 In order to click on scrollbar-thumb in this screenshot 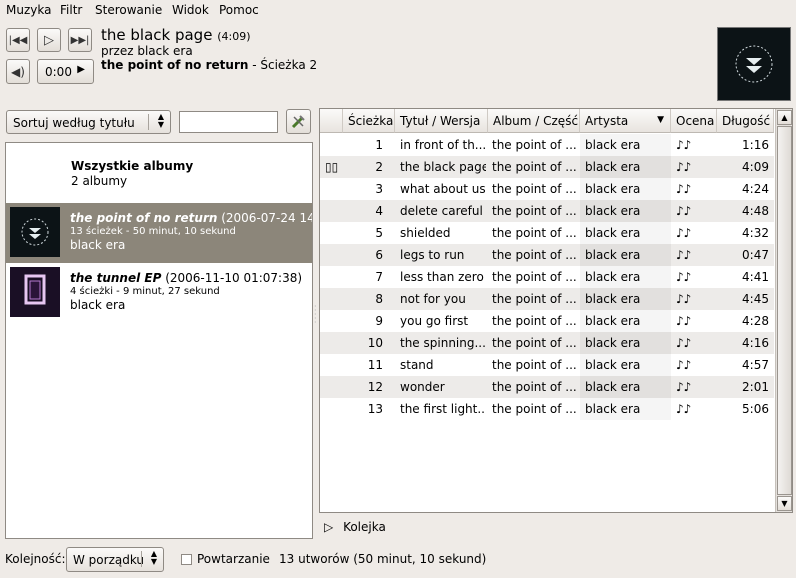, I will do `click(784, 310)`.